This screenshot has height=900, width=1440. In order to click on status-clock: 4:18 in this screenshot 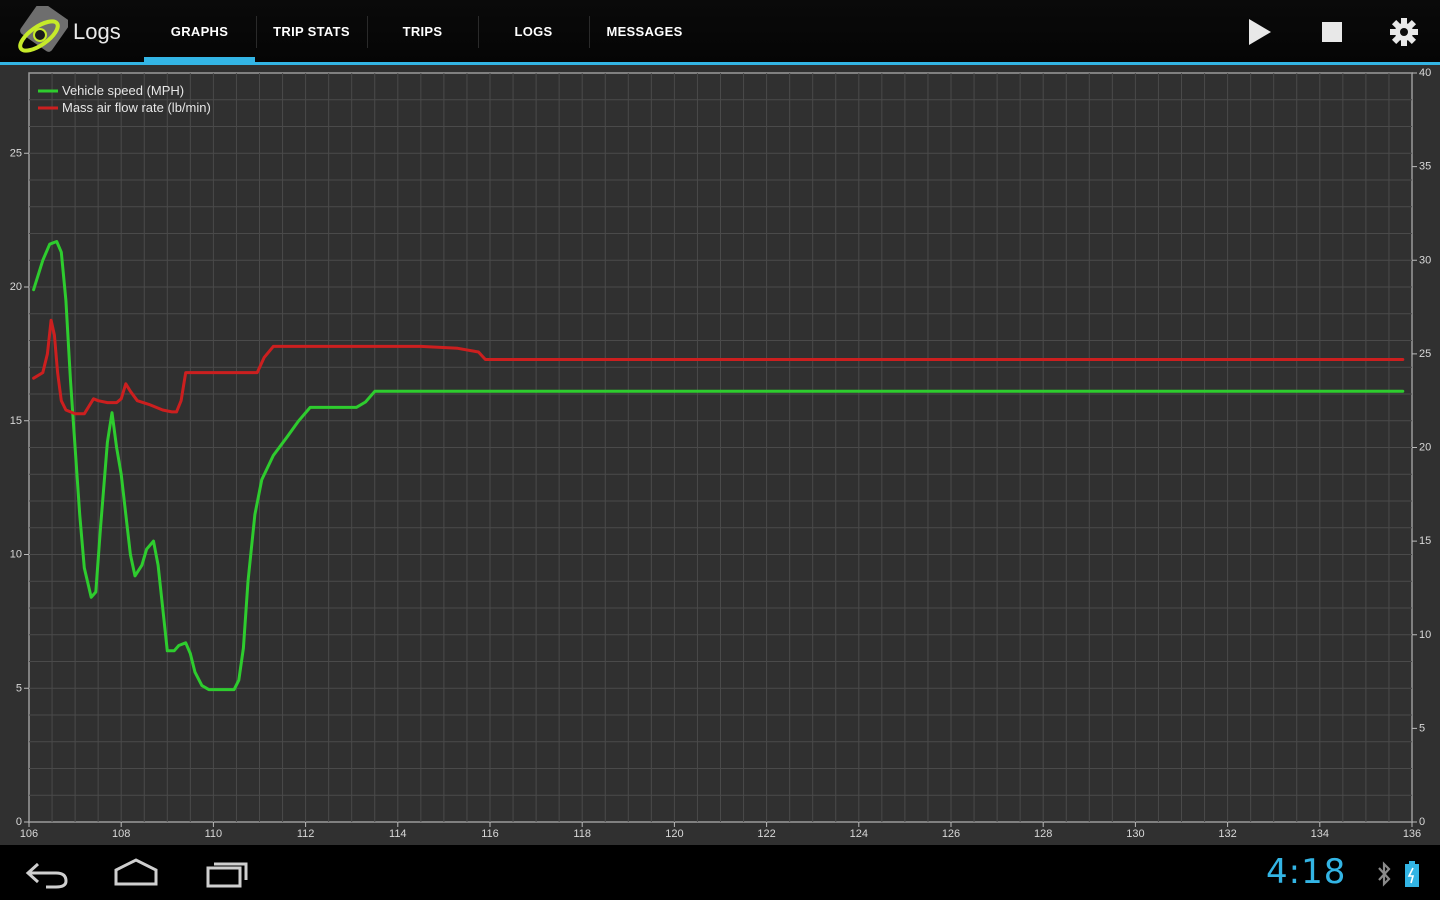, I will do `click(1306, 872)`.